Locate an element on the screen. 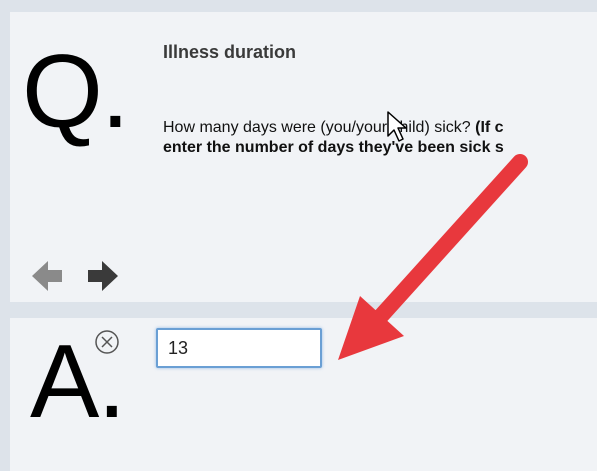  question-line-1-bold: (If c is located at coordinates (489, 127).